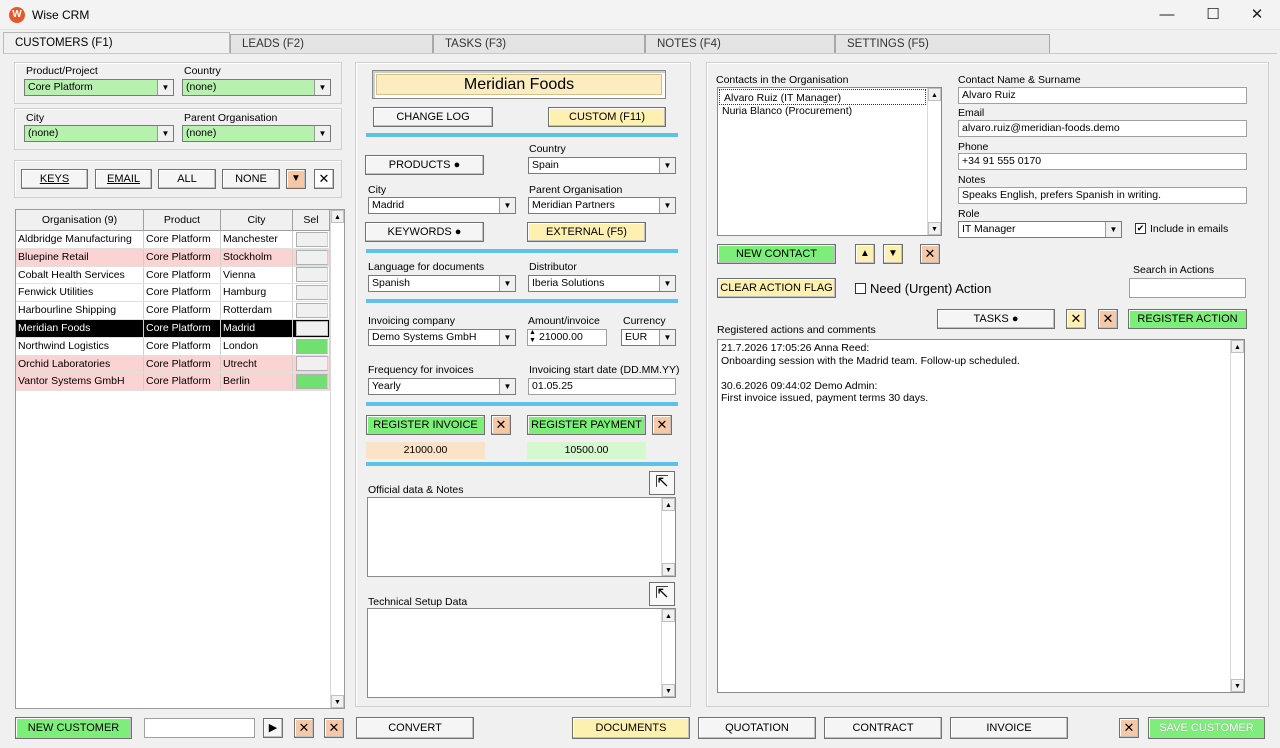 This screenshot has height=748, width=1280. Describe the element at coordinates (501, 425) in the screenshot. I see `cancel-invoice-button: ✕` at that location.